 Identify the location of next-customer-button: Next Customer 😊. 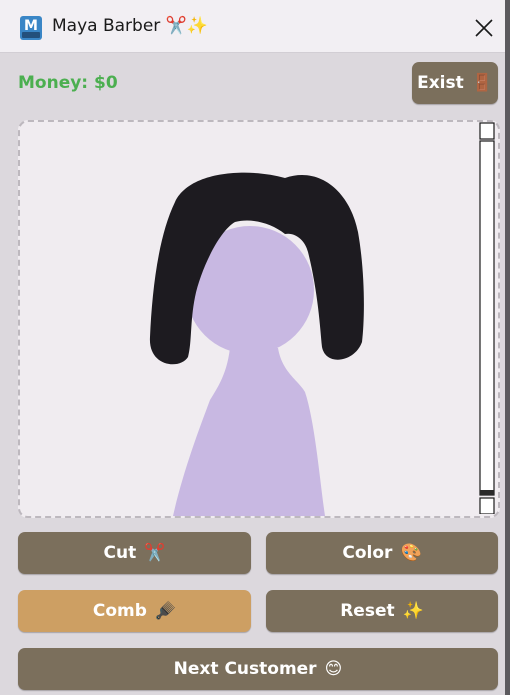
(258, 669).